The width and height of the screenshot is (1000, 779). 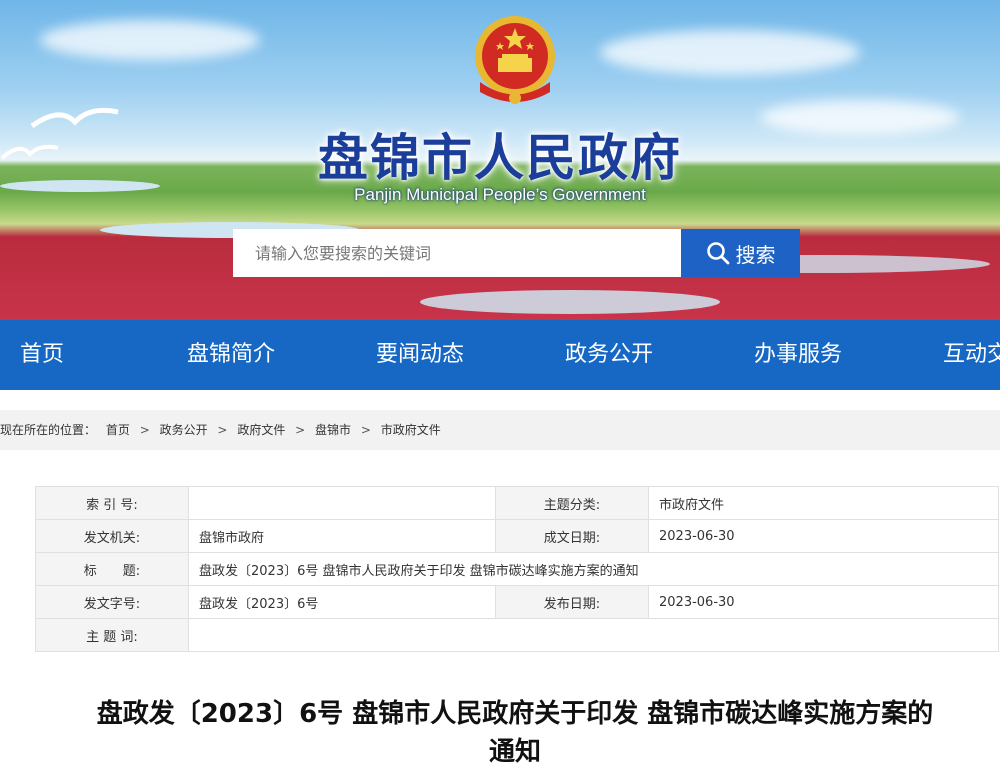 I want to click on title-value: 盘政发〔2023〕6号 盘锦市人民政府关于印发 盘锦市碳达峰实施方案的通知, so click(x=593, y=569).